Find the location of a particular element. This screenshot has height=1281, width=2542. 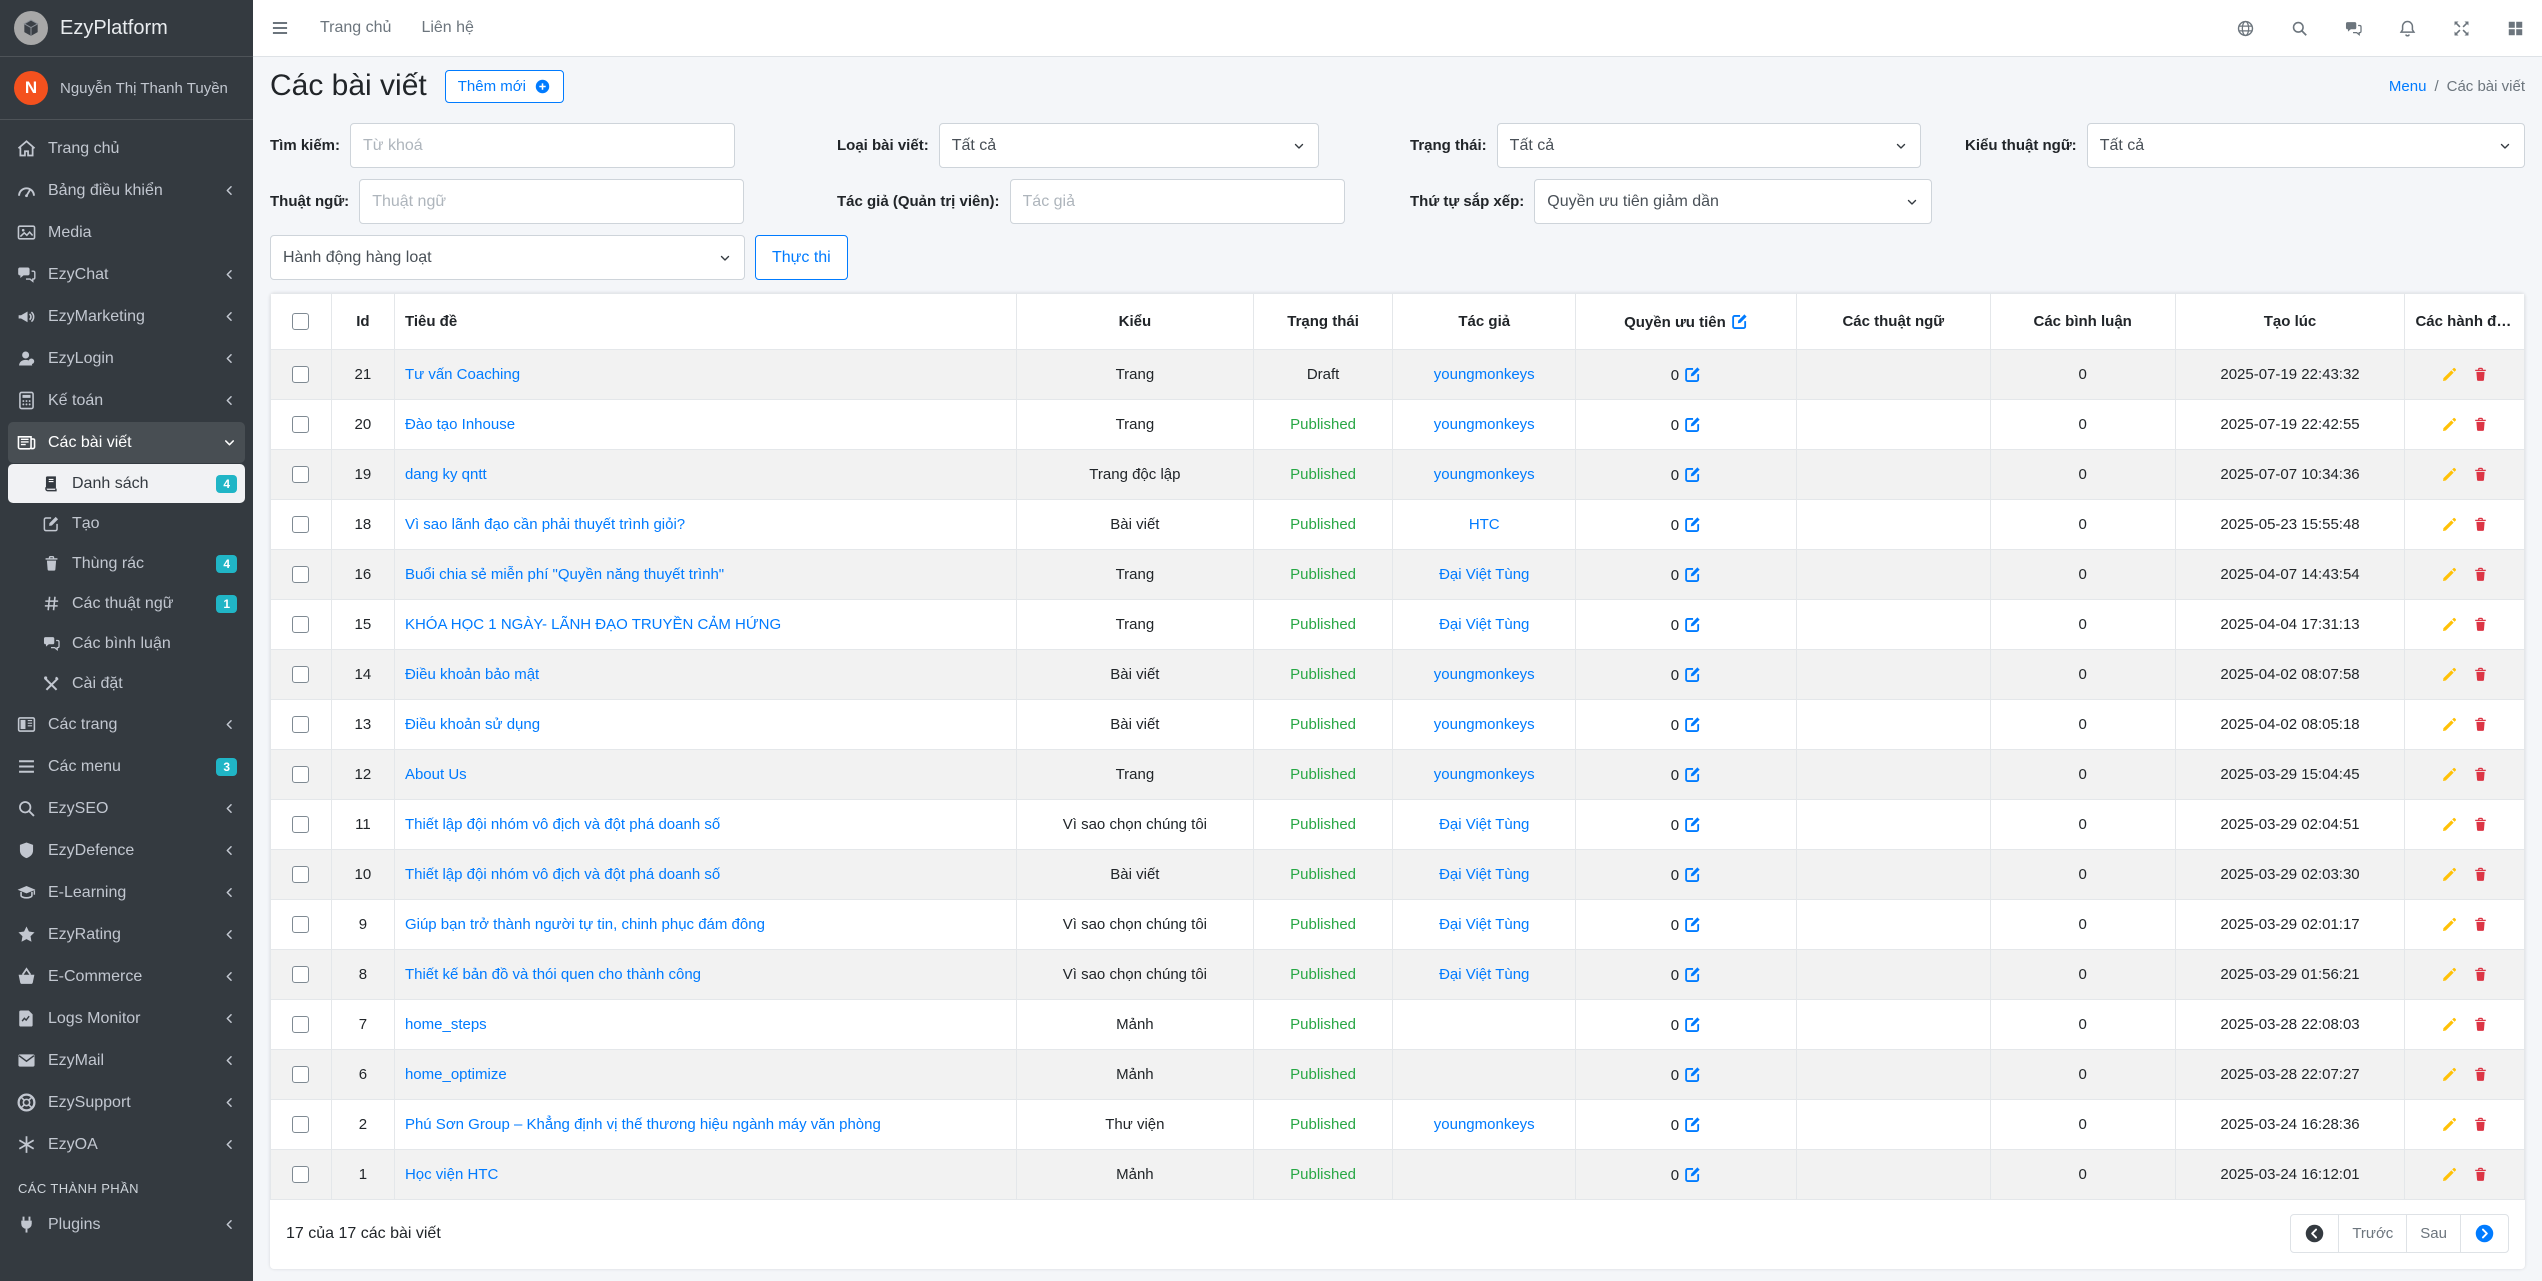

sidebar-item-cai-dat: Cài đặt is located at coordinates (126, 683).